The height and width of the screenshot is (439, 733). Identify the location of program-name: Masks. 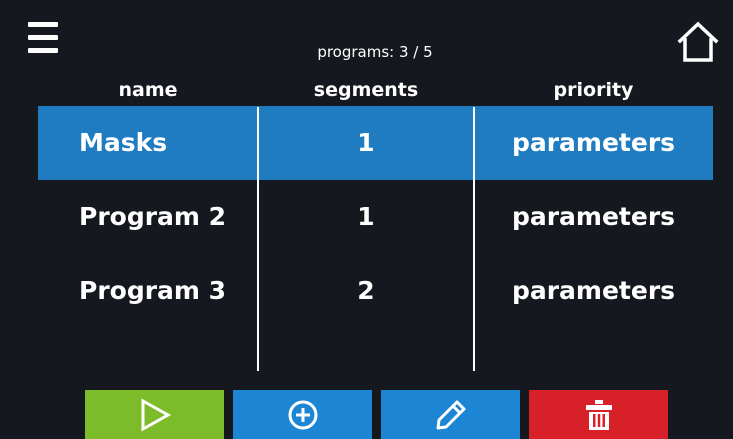
(123, 142).